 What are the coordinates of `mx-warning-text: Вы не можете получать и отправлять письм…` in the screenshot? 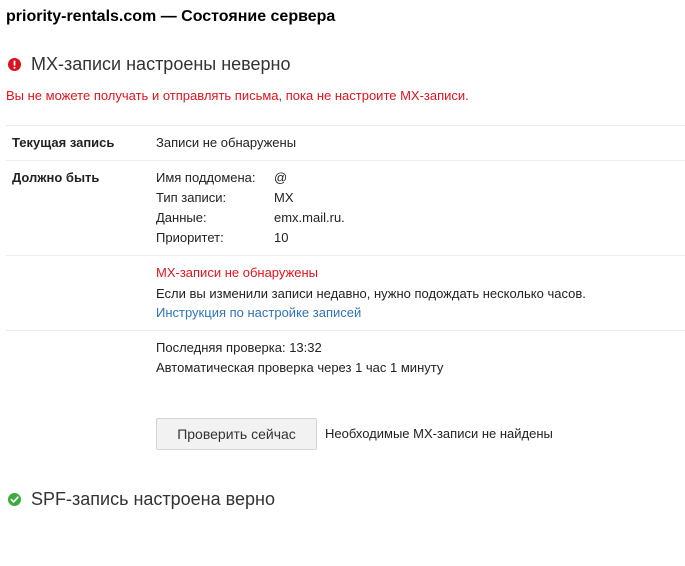 It's located at (237, 95).